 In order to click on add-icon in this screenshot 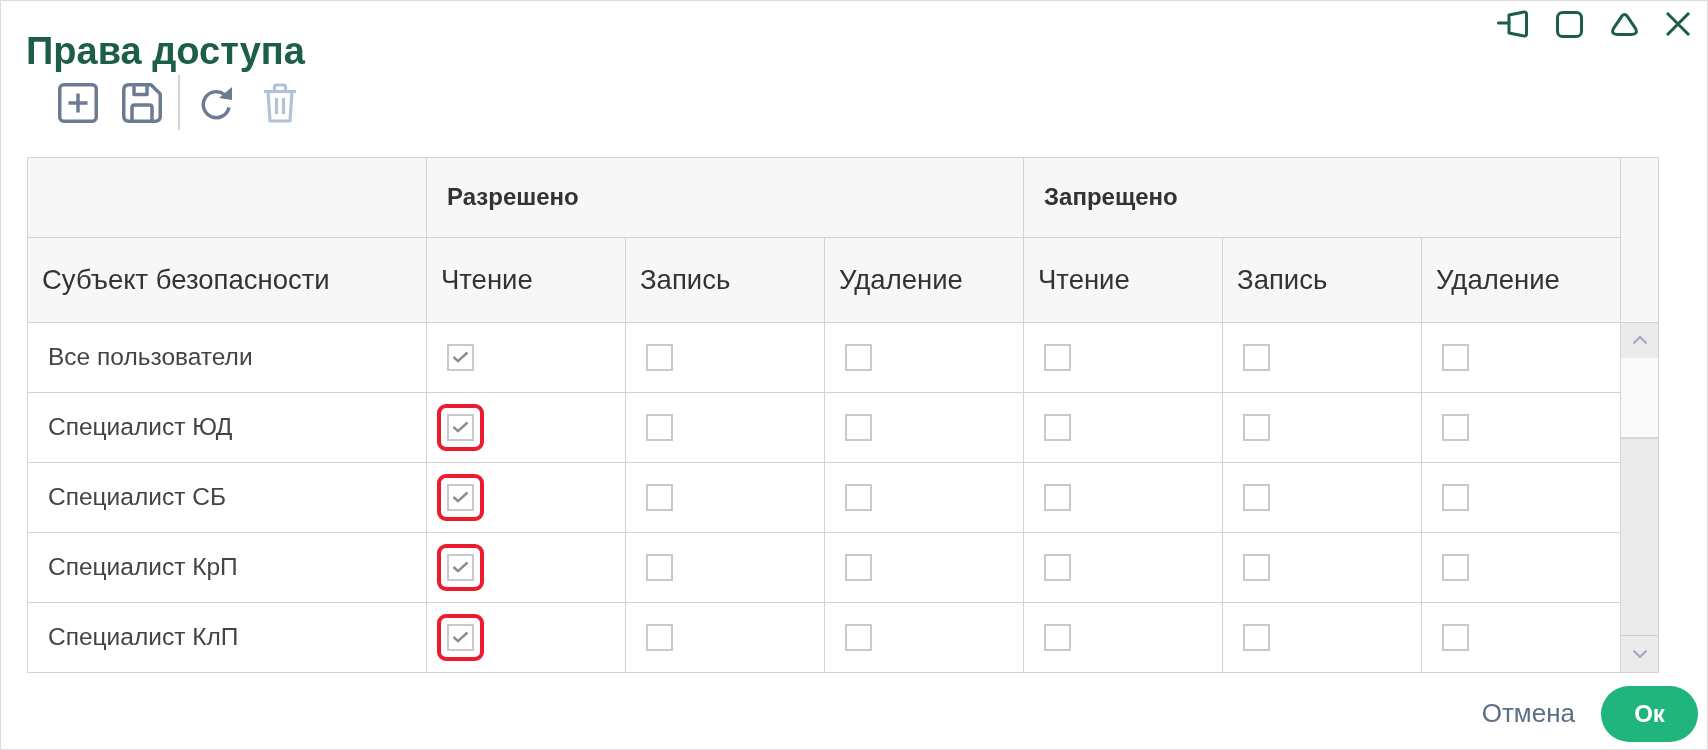, I will do `click(78, 102)`.